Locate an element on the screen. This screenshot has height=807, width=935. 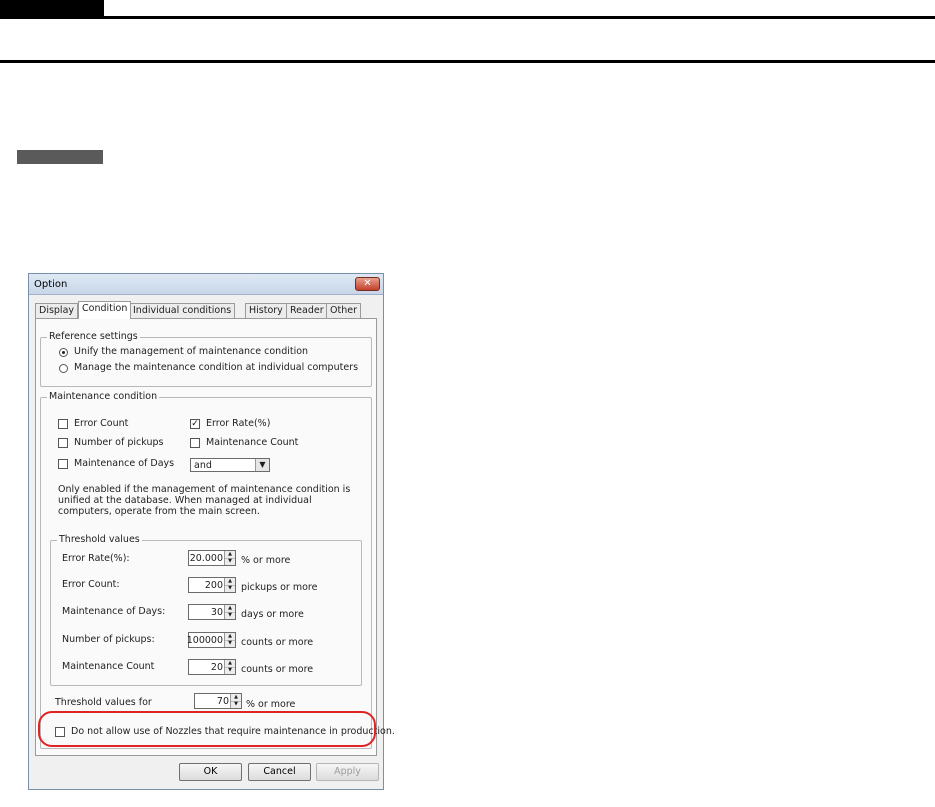
maintenance-count-checkbox is located at coordinates (195, 443).